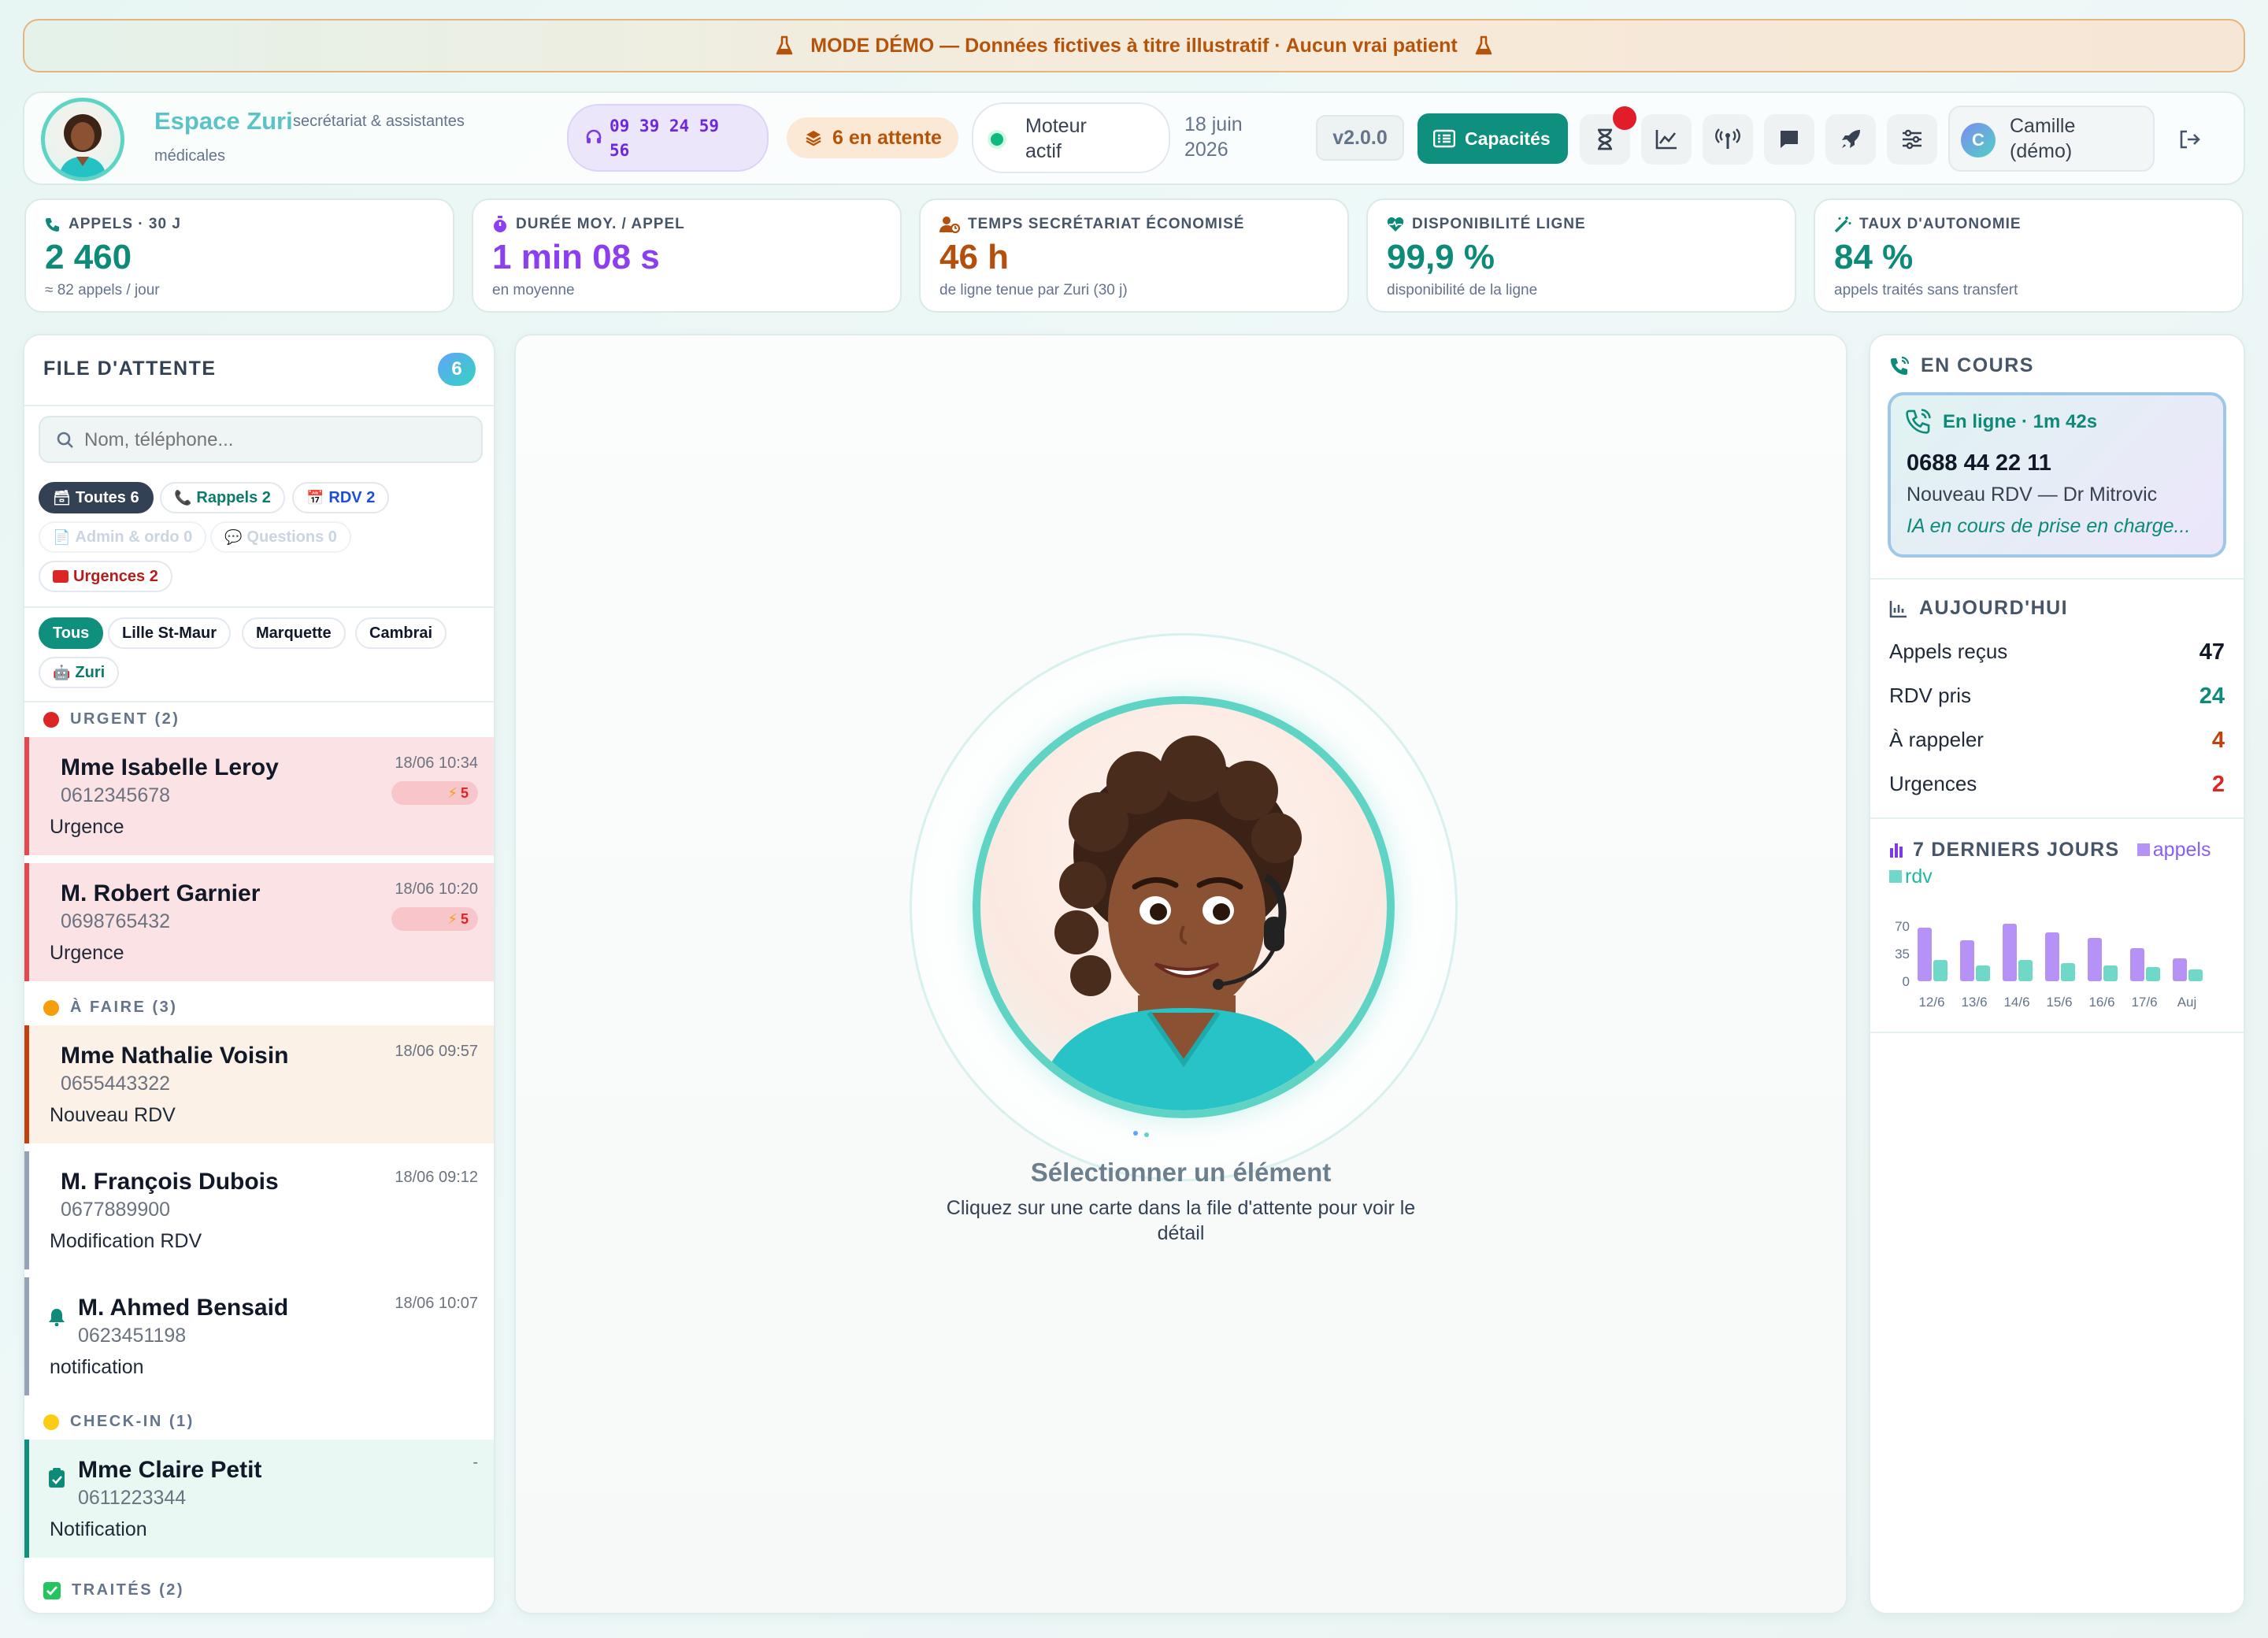 This screenshot has width=2268, height=1638. I want to click on document-icon: 📄, so click(62, 536).